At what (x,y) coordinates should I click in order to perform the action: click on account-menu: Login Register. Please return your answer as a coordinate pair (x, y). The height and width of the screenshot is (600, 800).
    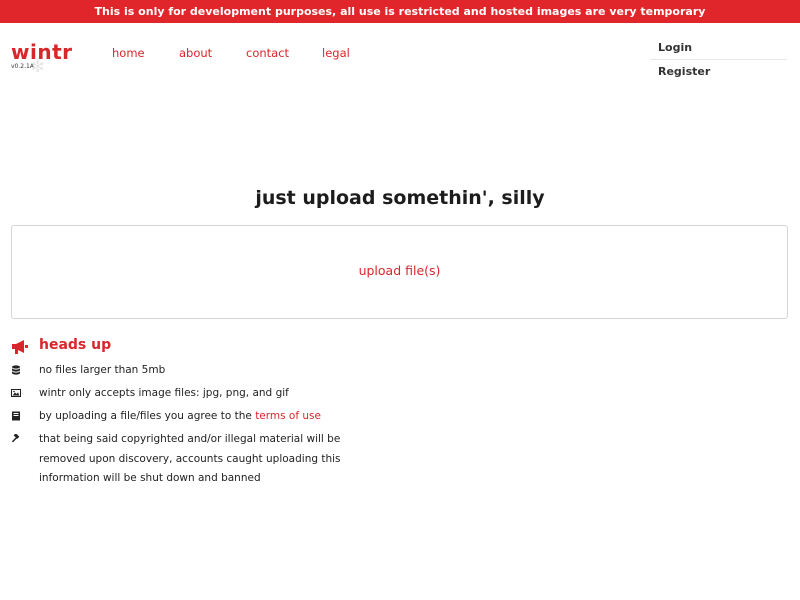
    Looking at the image, I should click on (718, 60).